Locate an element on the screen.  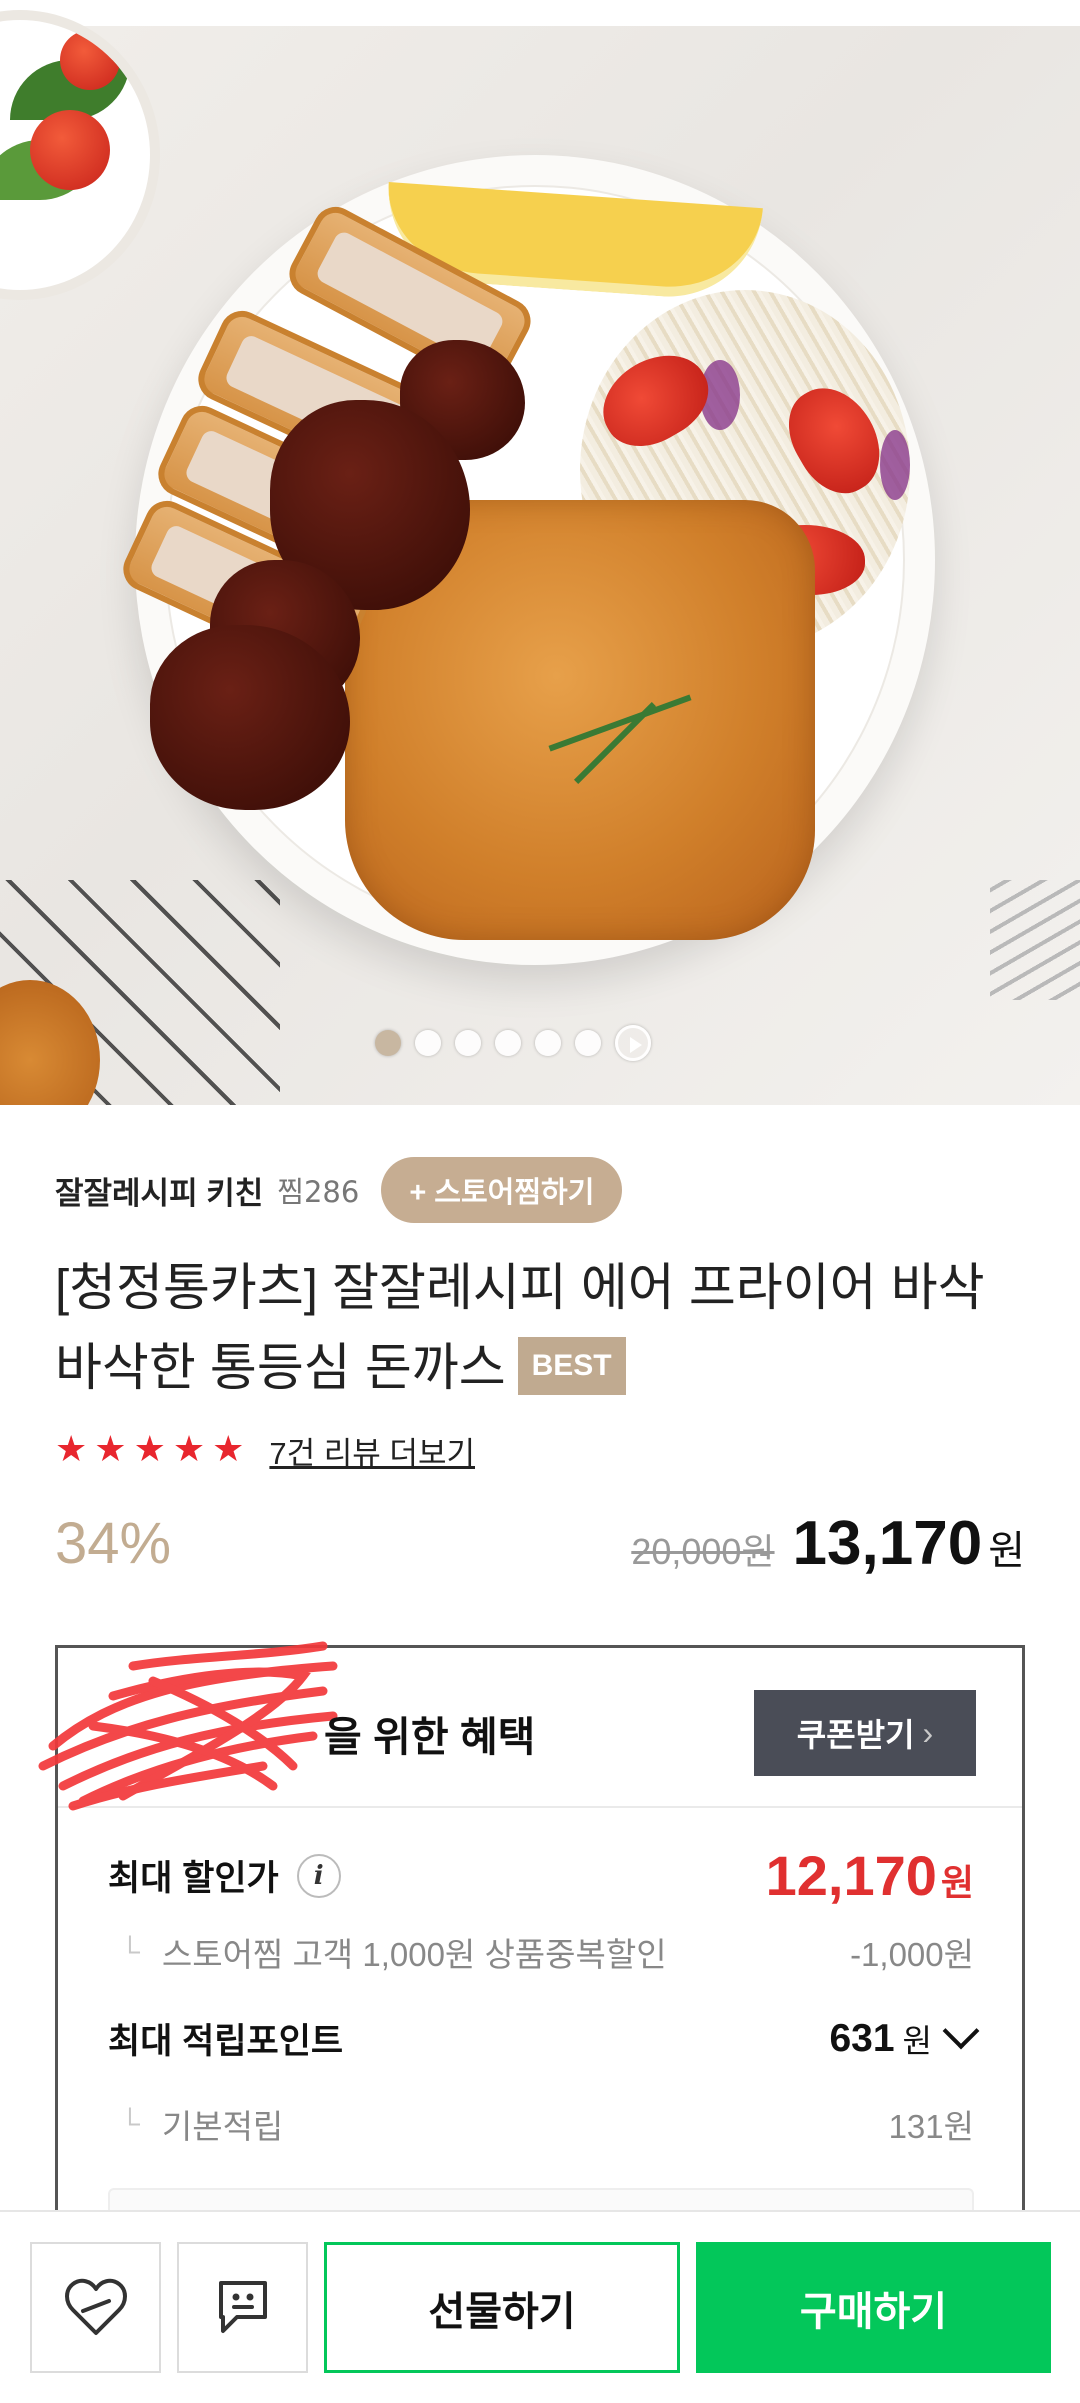
status-strip is located at coordinates (540, 13).